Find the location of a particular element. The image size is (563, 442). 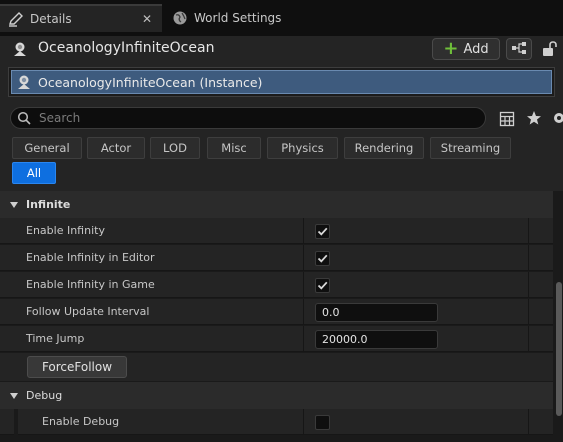

property-row-enable-infinity: Enable Infinity is located at coordinates (276, 231).